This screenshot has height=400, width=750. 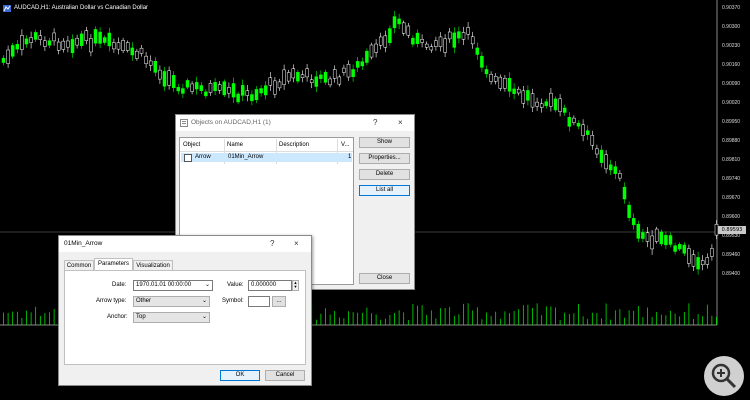 What do you see at coordinates (384, 190) in the screenshot?
I see `list-all-button: List all` at bounding box center [384, 190].